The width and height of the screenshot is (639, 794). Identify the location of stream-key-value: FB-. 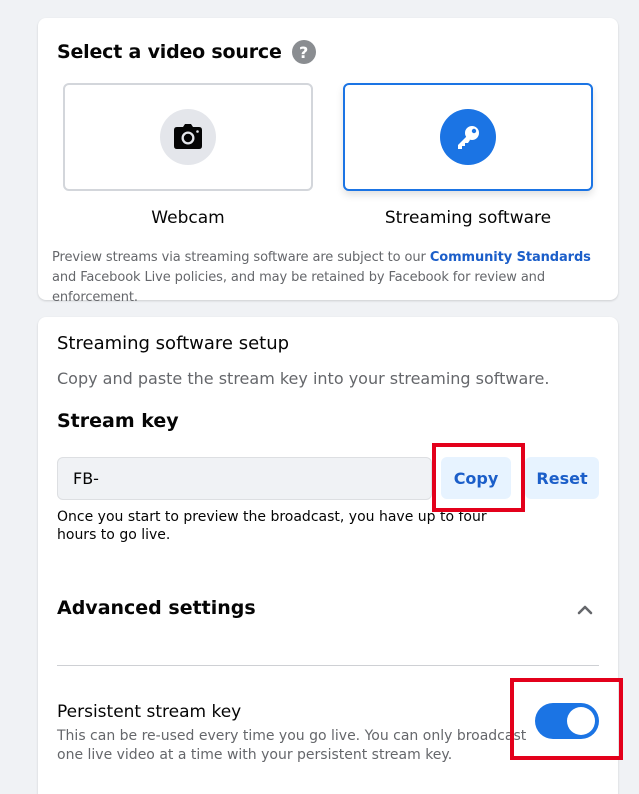
(86, 478).